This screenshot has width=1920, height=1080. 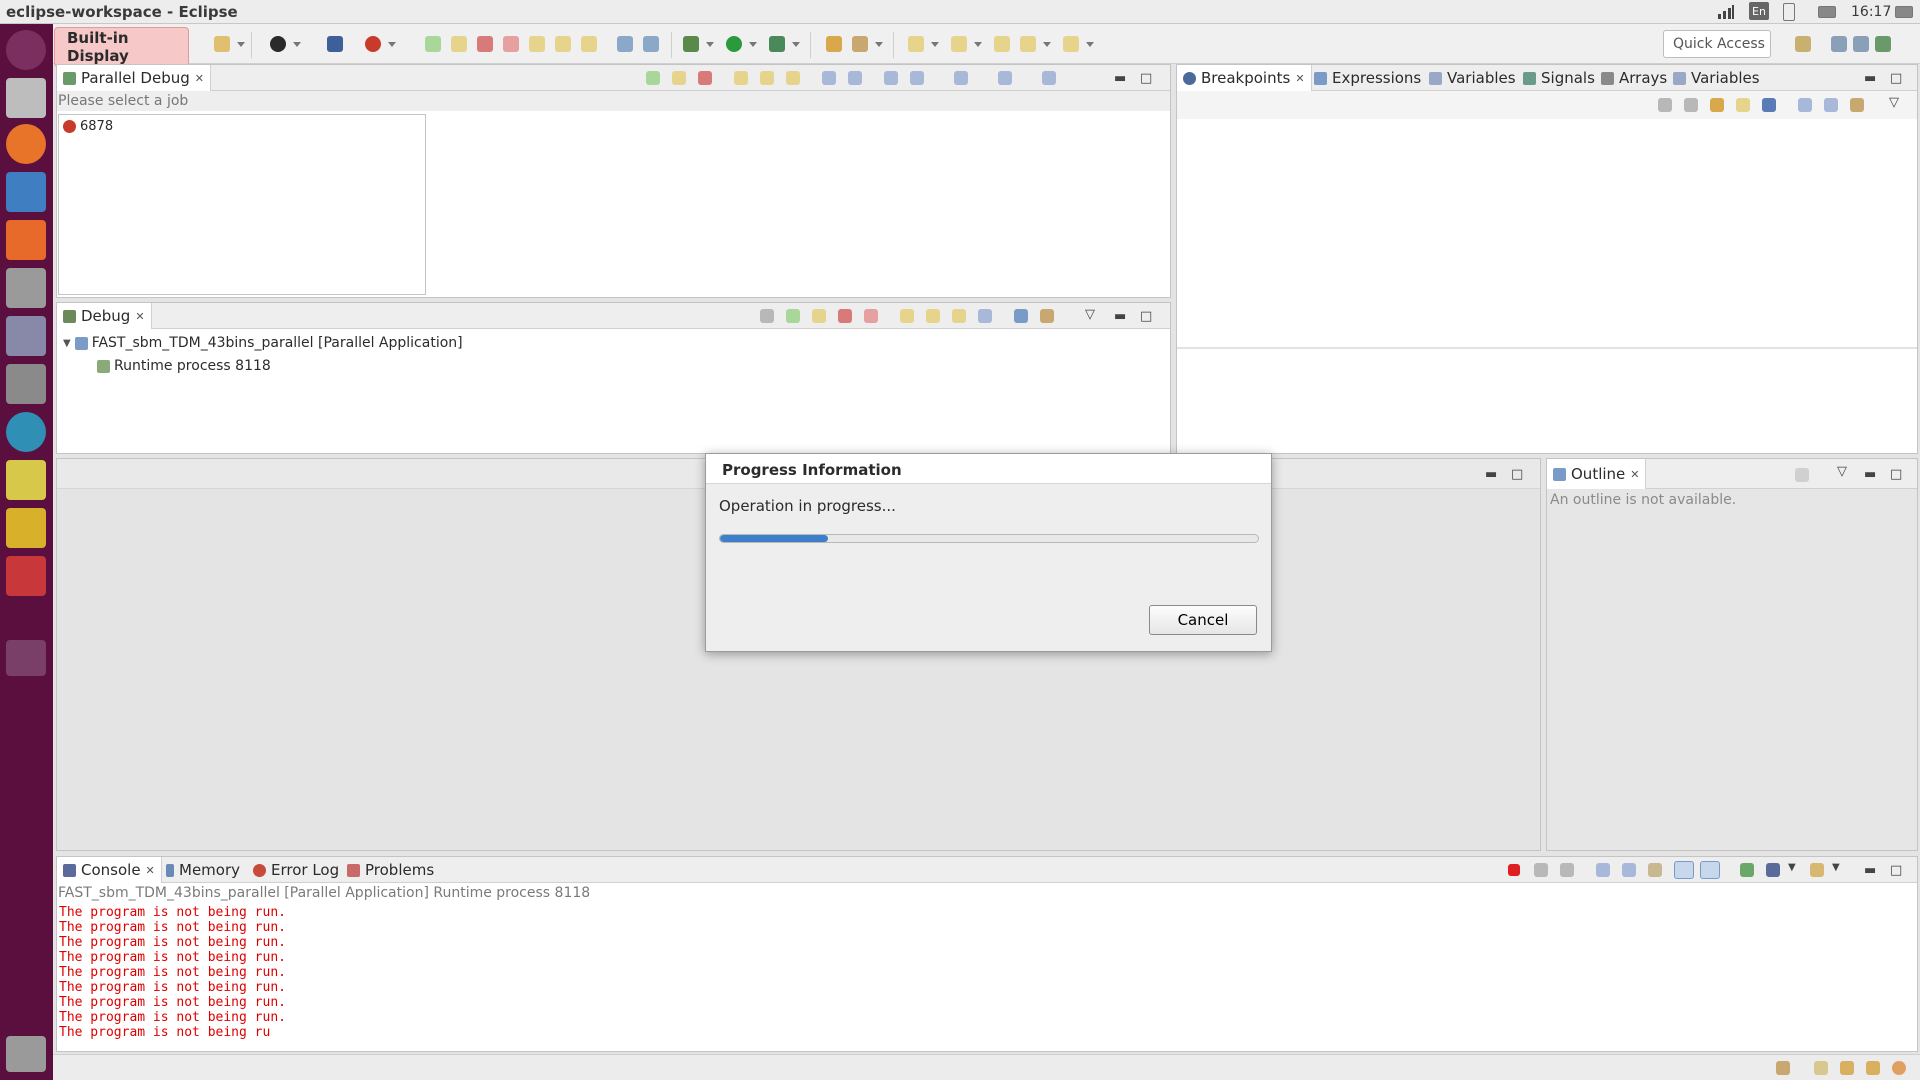 What do you see at coordinates (1005, 78) in the screenshot?
I see `unregister-icon` at bounding box center [1005, 78].